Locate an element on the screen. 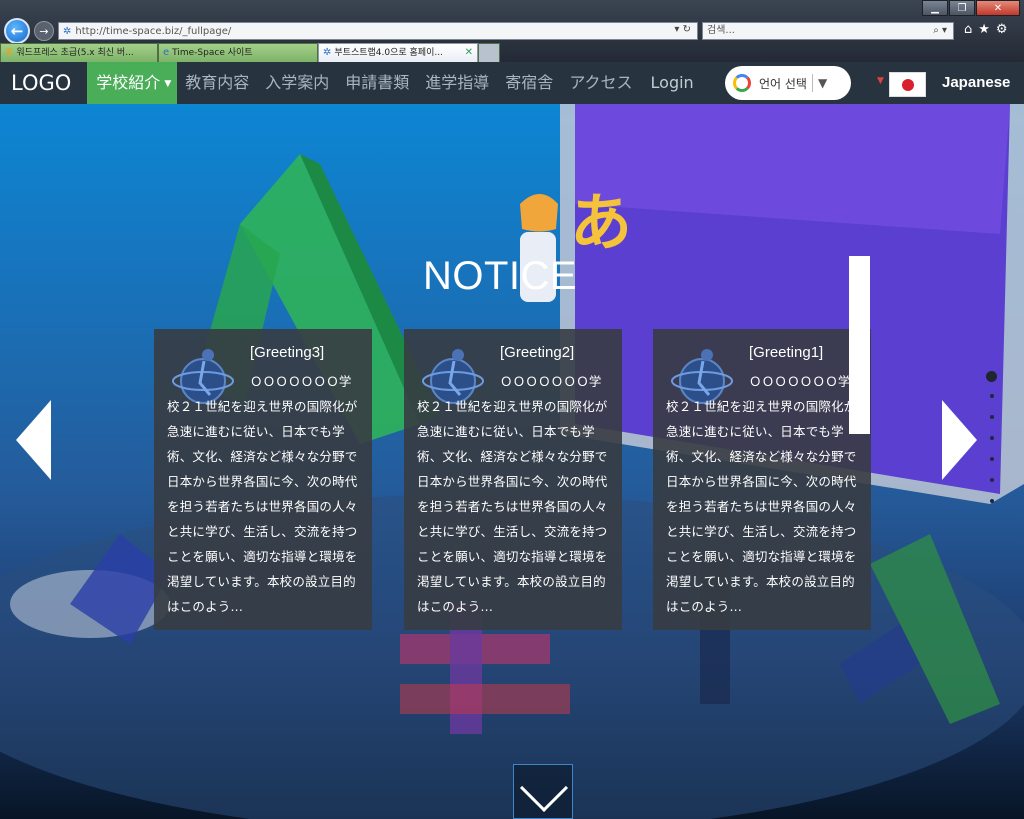 The height and width of the screenshot is (819, 1024). refresh-icon: ↻ is located at coordinates (687, 29).